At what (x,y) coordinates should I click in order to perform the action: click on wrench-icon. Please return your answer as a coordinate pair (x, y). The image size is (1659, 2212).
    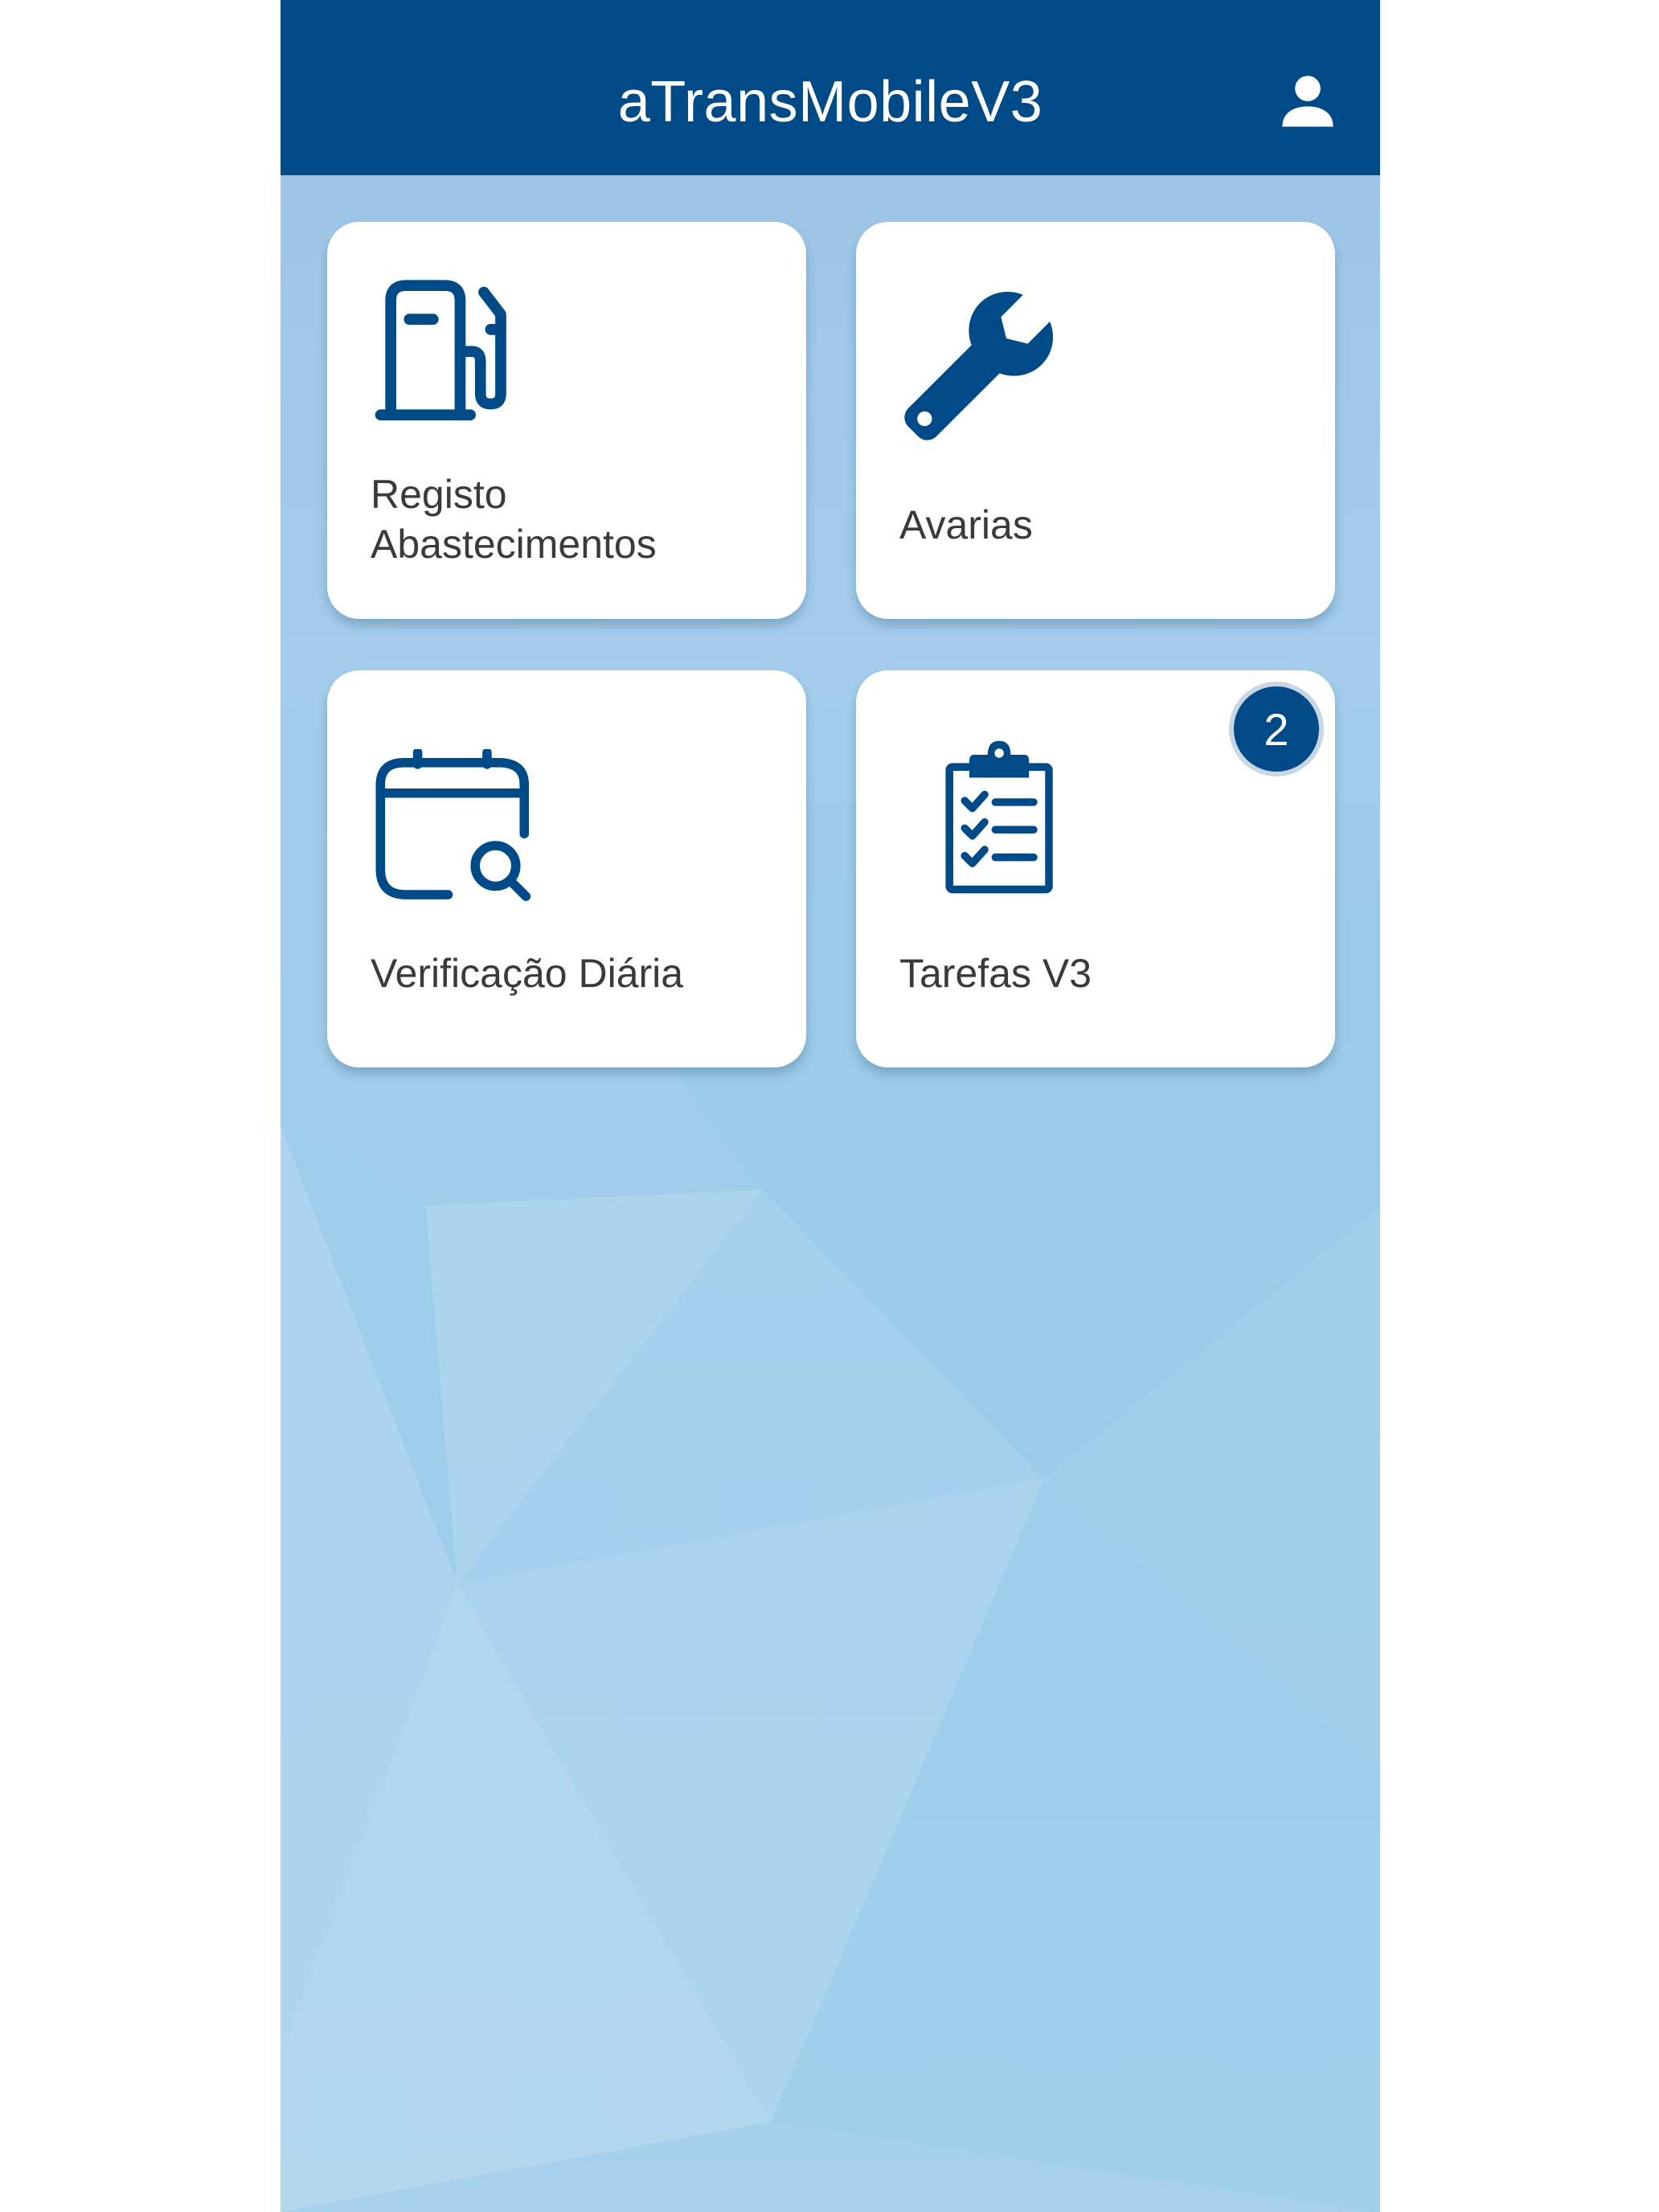
    Looking at the image, I should click on (979, 365).